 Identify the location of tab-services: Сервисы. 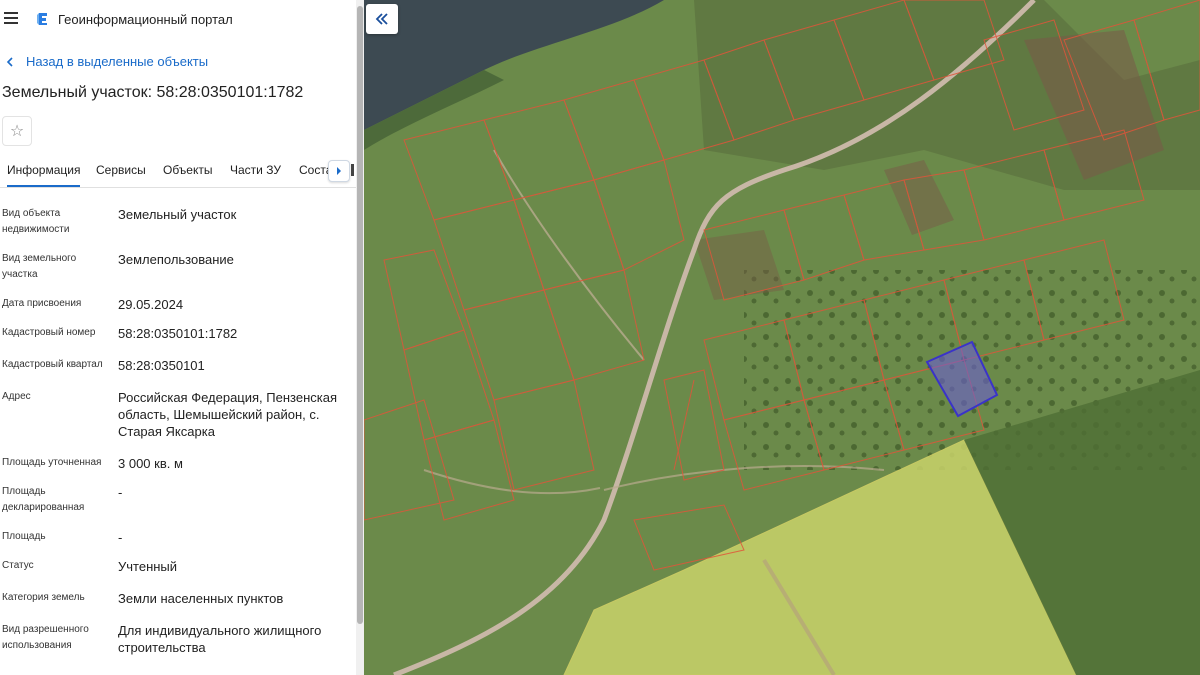
(121, 170).